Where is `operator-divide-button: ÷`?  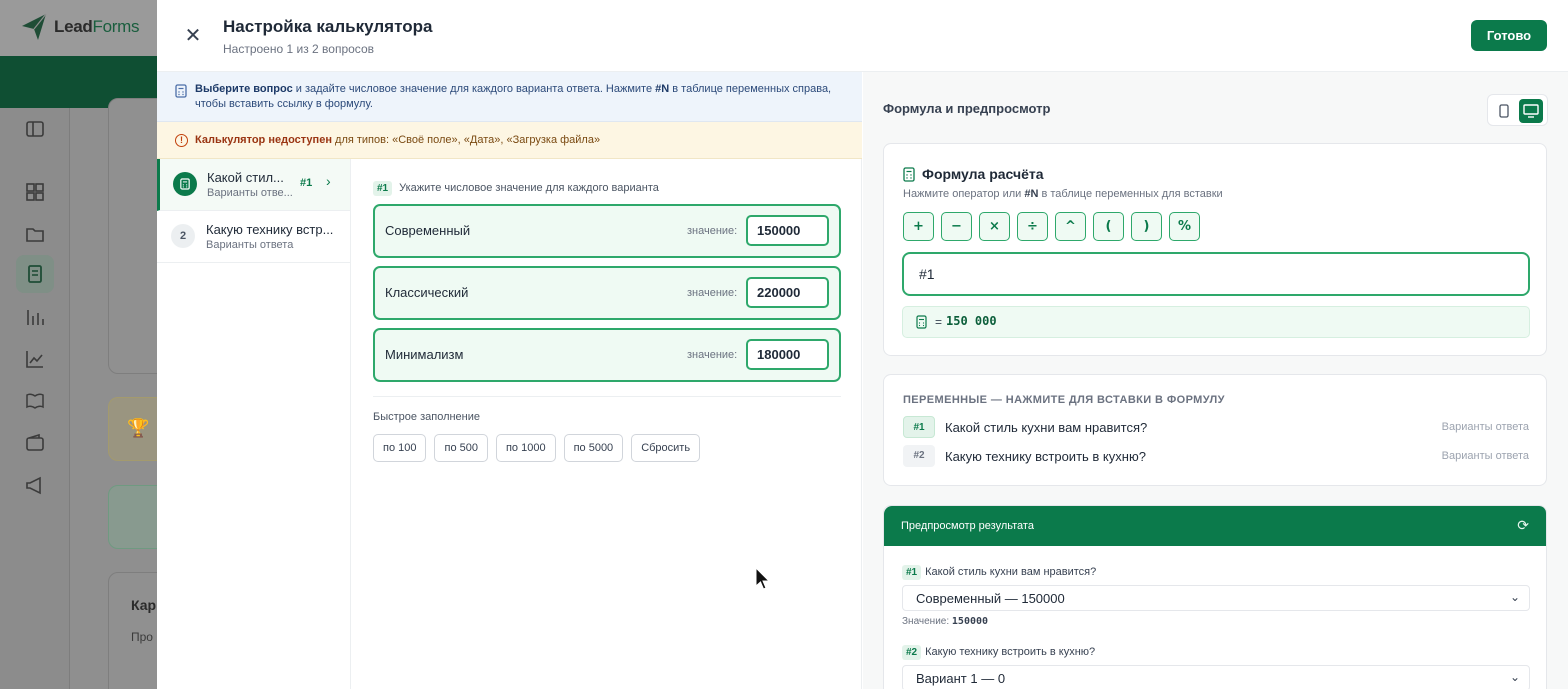
operator-divide-button: ÷ is located at coordinates (1032, 226).